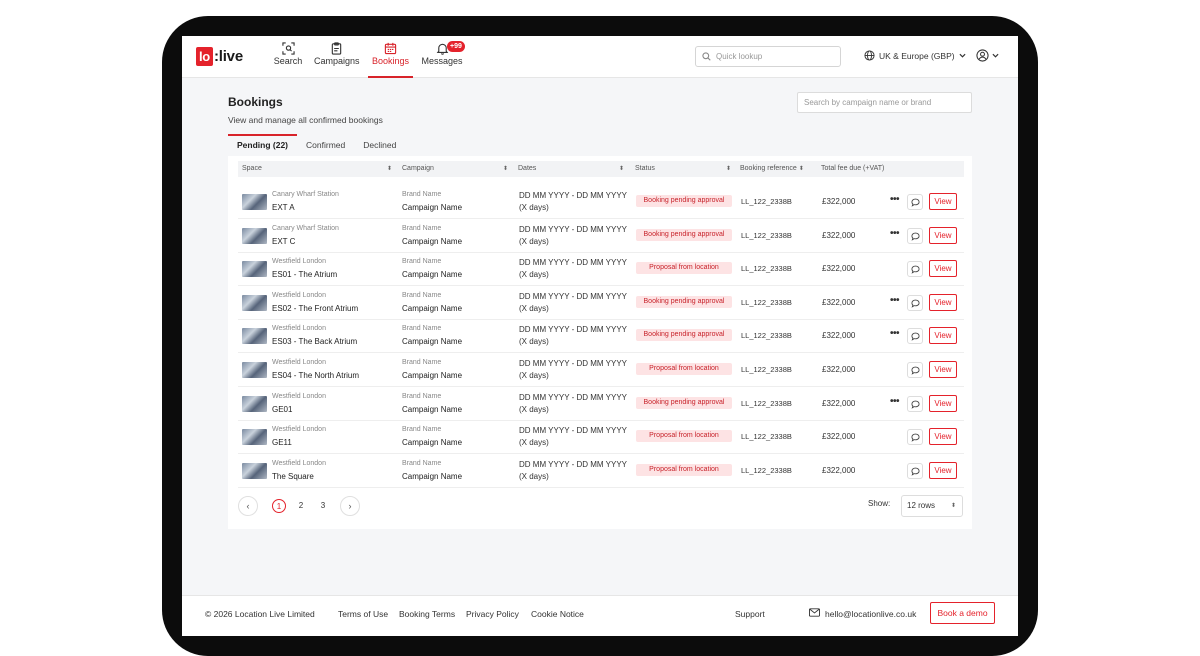 Image resolution: width=1200 pixels, height=656 pixels. What do you see at coordinates (204, 56) in the screenshot?
I see `logo-mark: lo` at bounding box center [204, 56].